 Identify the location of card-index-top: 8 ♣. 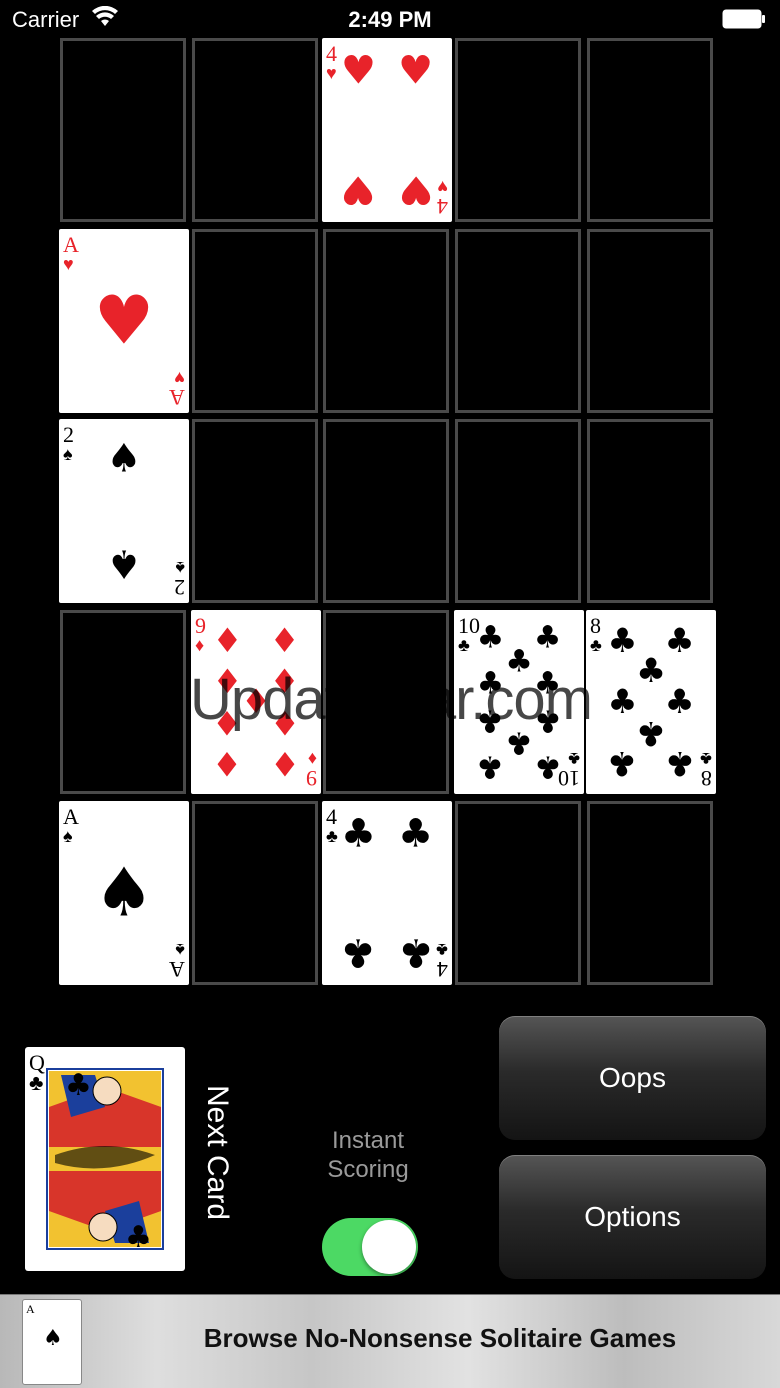
(596, 634).